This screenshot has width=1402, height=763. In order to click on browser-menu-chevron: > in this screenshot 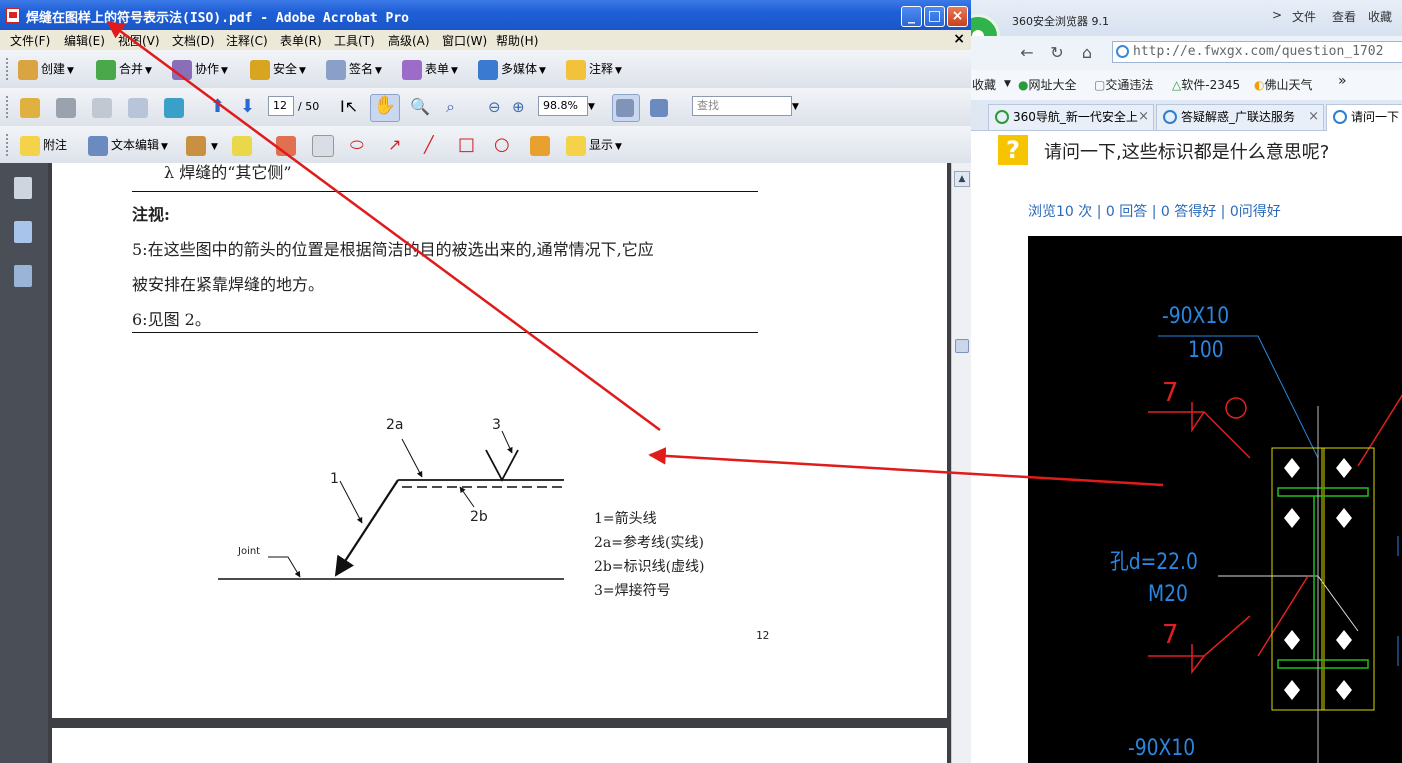, I will do `click(1277, 15)`.